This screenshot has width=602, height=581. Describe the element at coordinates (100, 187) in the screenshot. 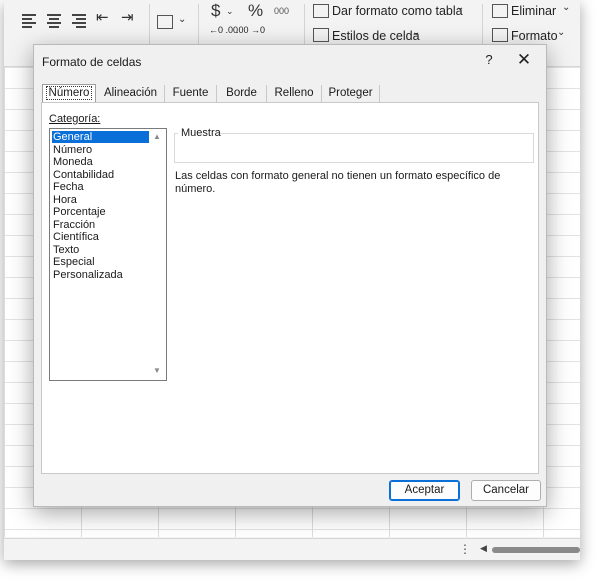

I see `category-item-fecha: Fecha` at that location.